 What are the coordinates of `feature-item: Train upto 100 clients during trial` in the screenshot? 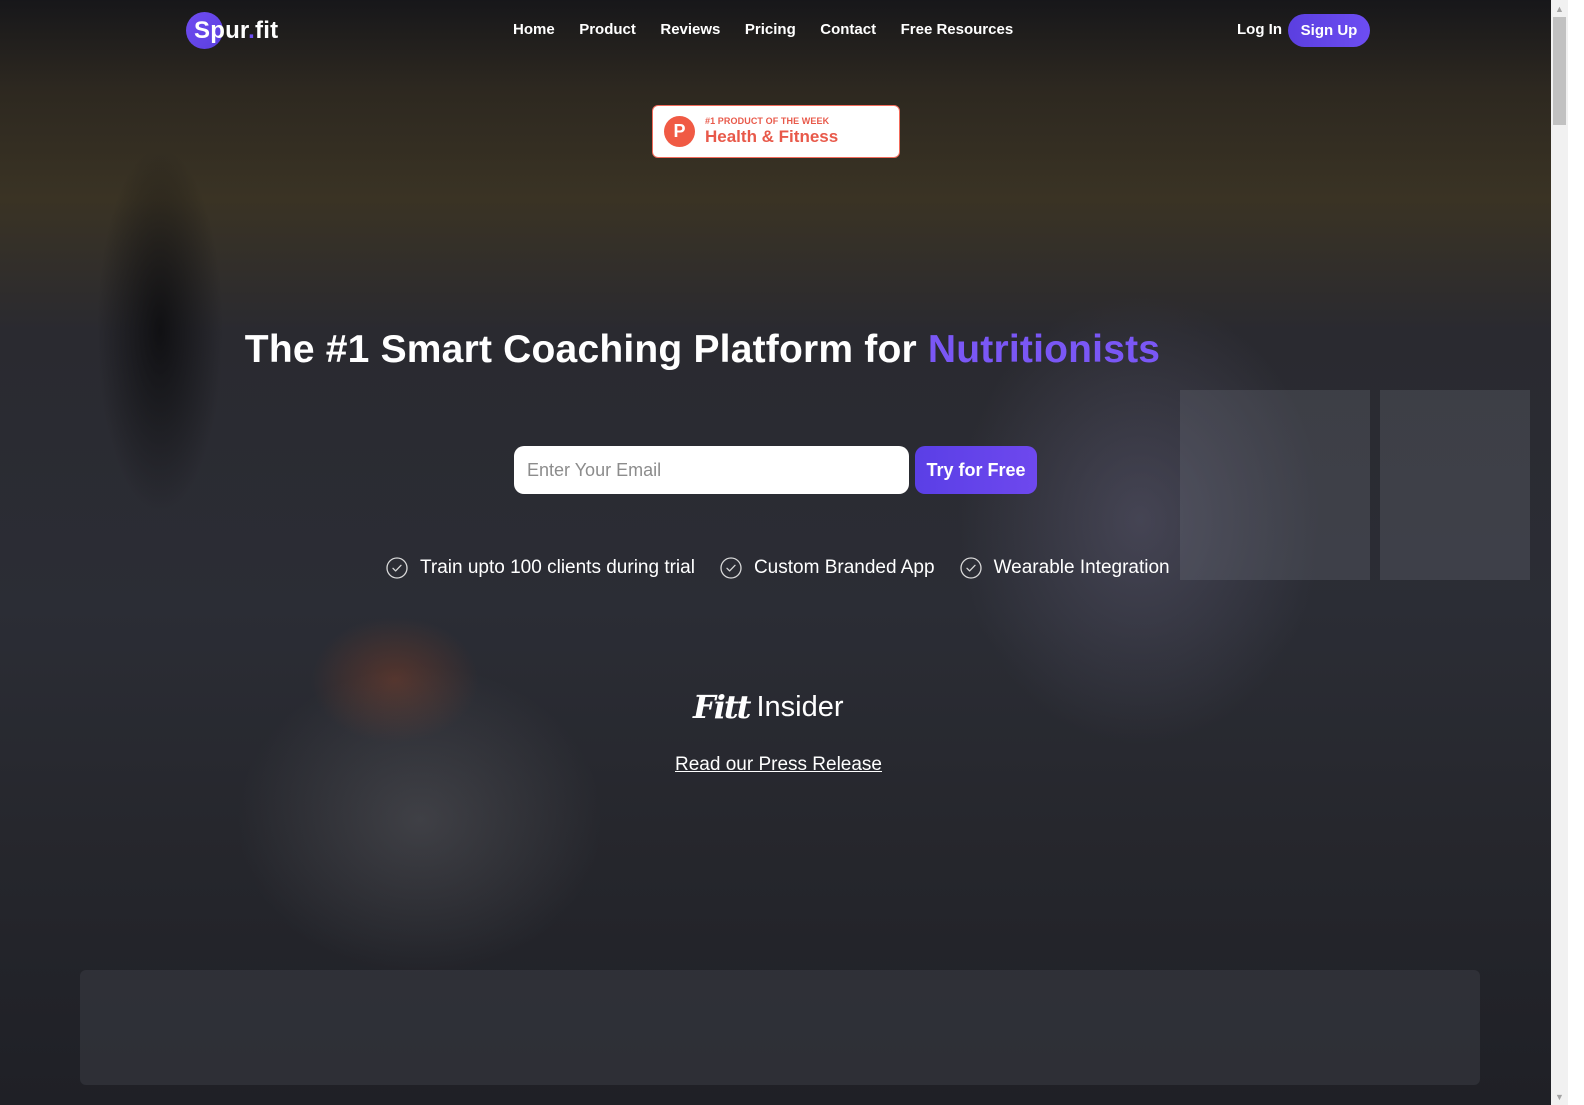 It's located at (540, 568).